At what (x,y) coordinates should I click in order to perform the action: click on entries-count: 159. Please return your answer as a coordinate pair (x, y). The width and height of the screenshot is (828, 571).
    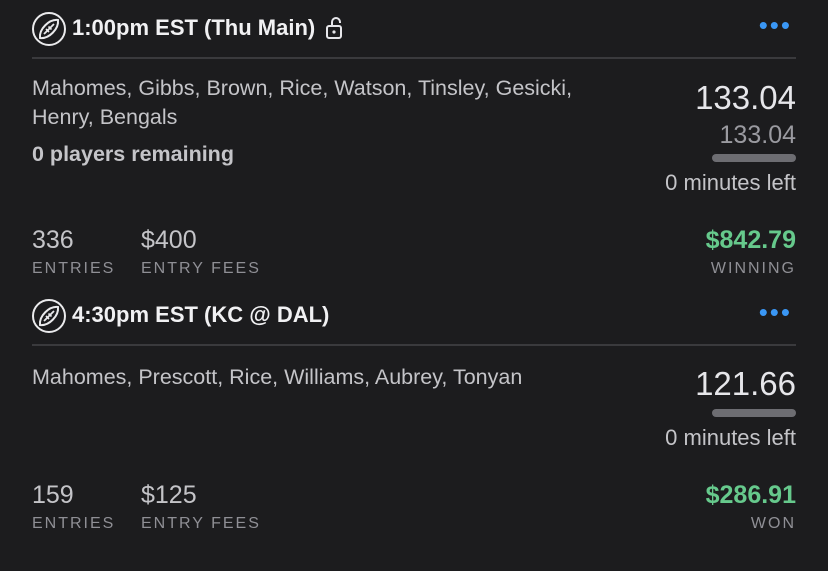
    Looking at the image, I should click on (53, 495).